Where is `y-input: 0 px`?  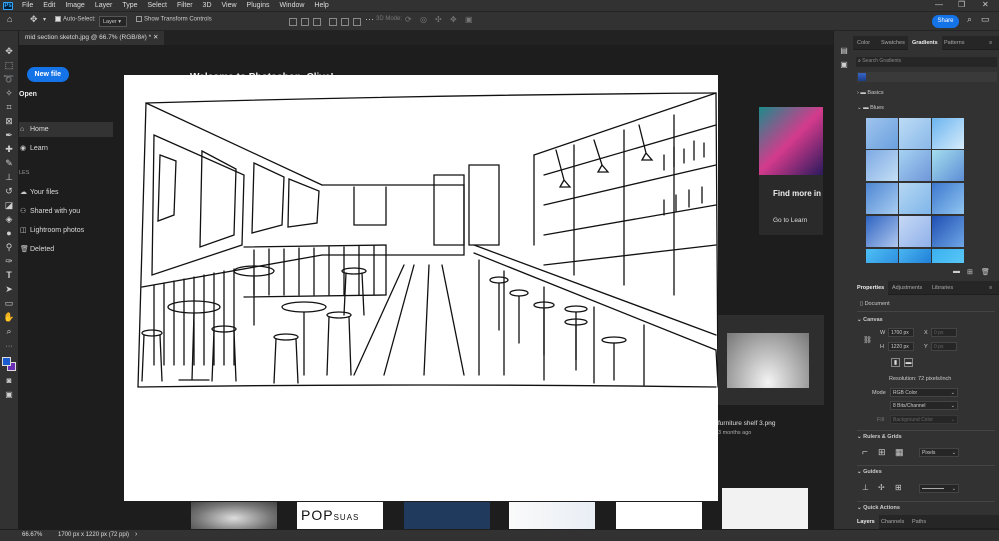
y-input: 0 px is located at coordinates (944, 346).